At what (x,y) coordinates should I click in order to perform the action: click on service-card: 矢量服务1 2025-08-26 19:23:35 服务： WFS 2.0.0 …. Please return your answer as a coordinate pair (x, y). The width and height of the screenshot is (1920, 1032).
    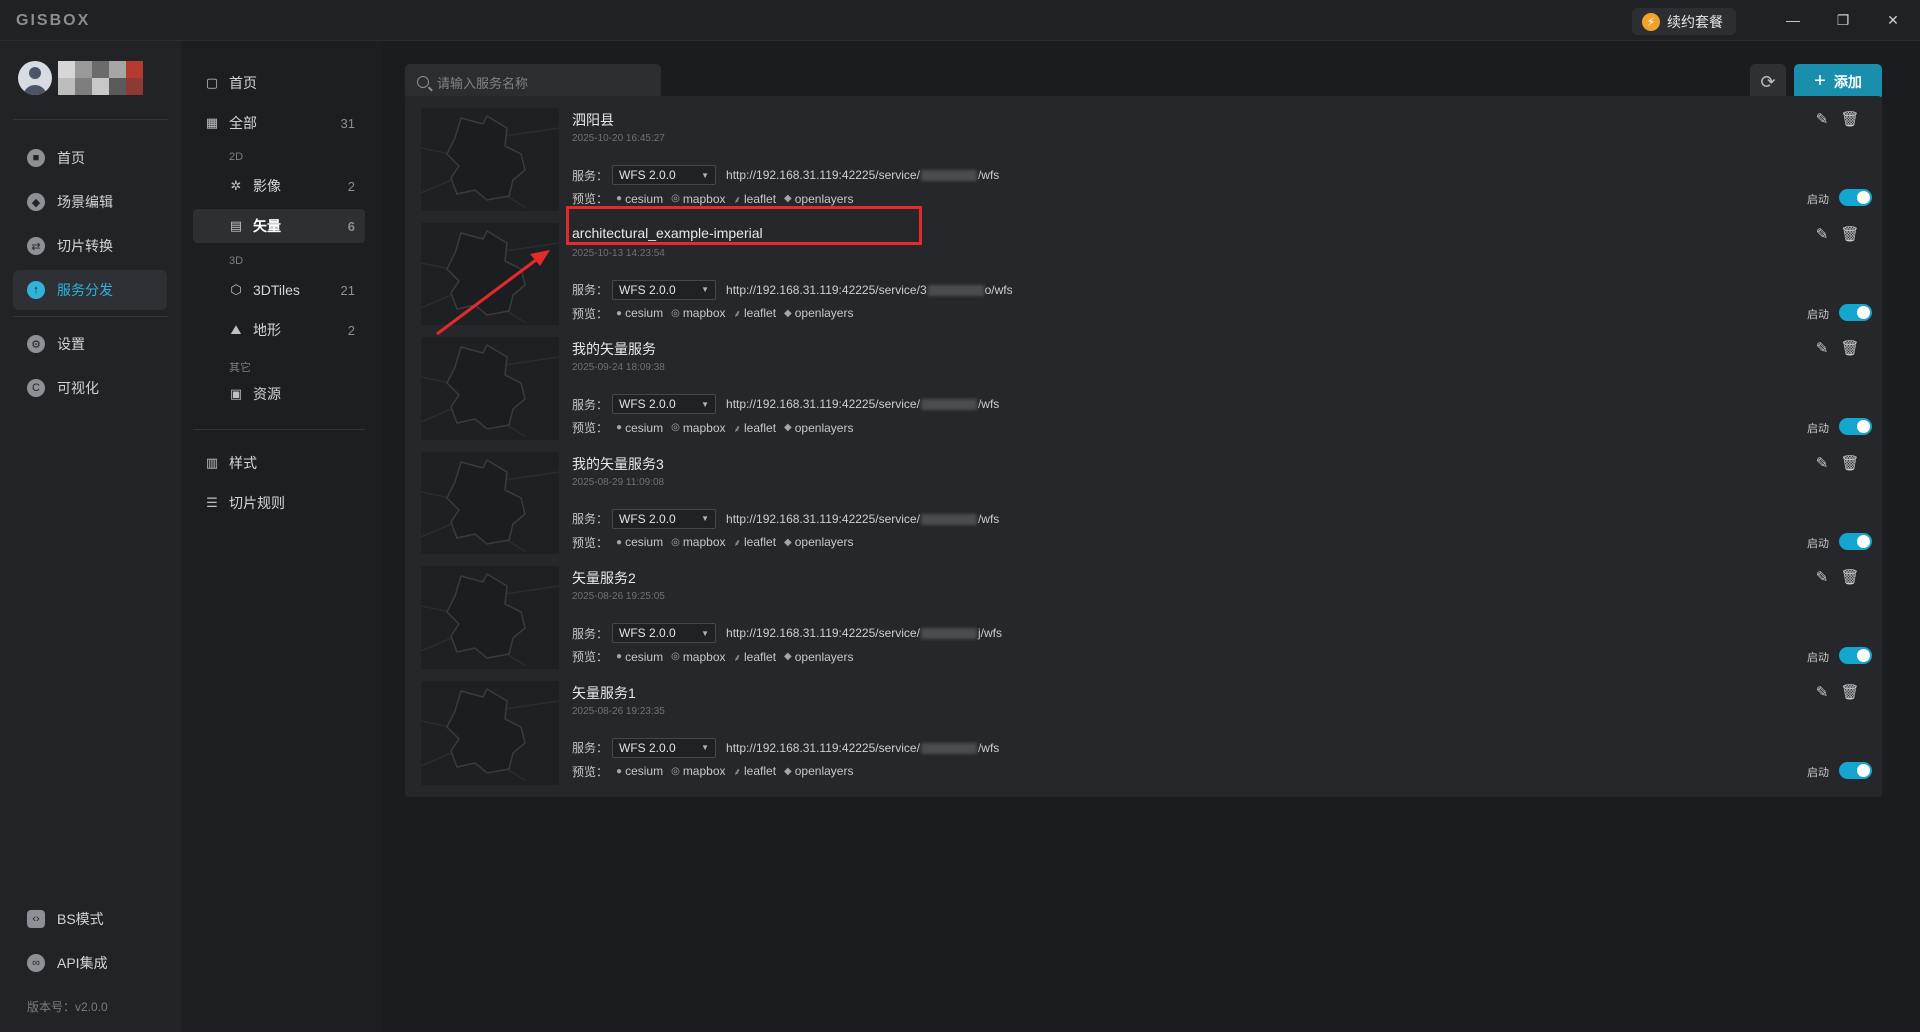
    Looking at the image, I should click on (1143, 732).